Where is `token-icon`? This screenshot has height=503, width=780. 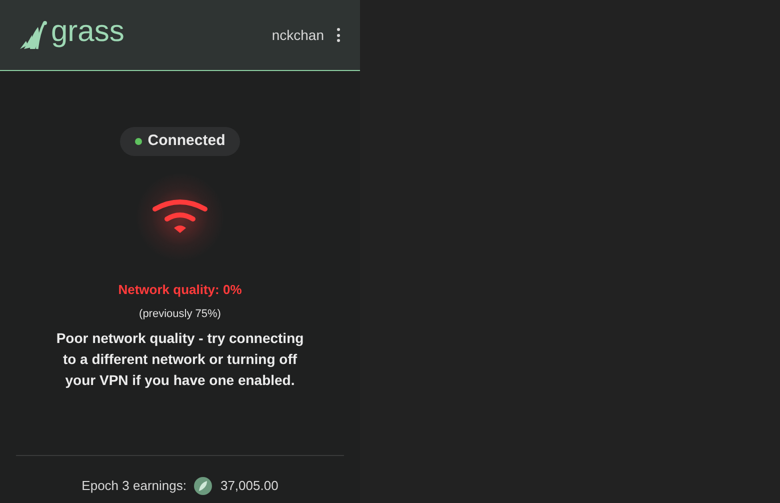
token-icon is located at coordinates (203, 485).